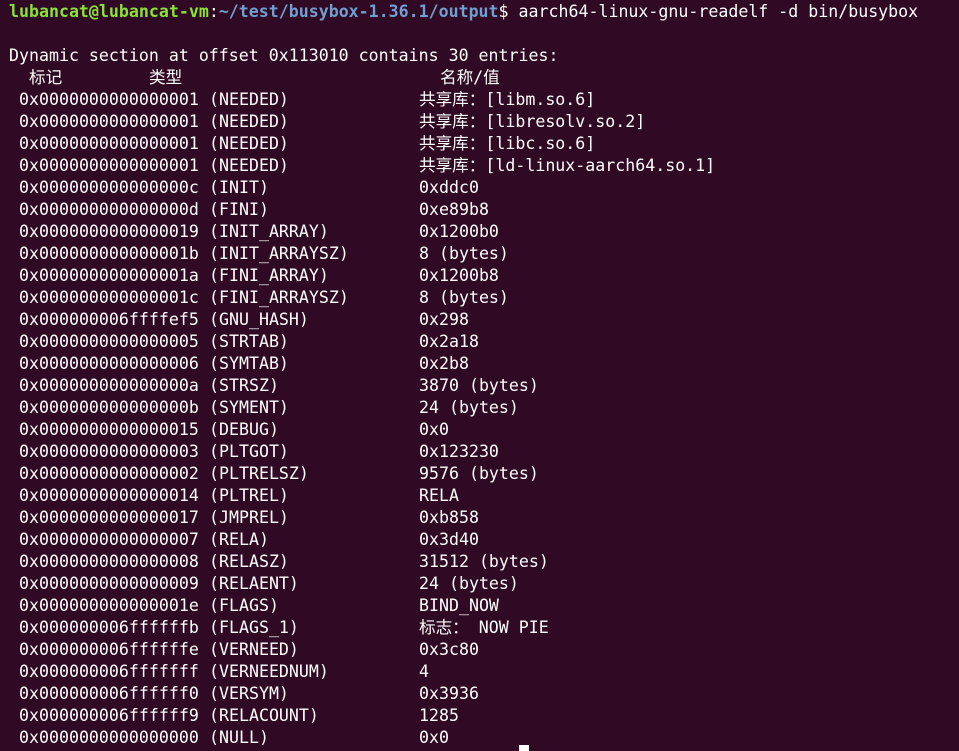 The image size is (959, 751). What do you see at coordinates (484, 342) in the screenshot?
I see `table-row: 0x0000000000000005 (STRTAB) 0x2a18` at bounding box center [484, 342].